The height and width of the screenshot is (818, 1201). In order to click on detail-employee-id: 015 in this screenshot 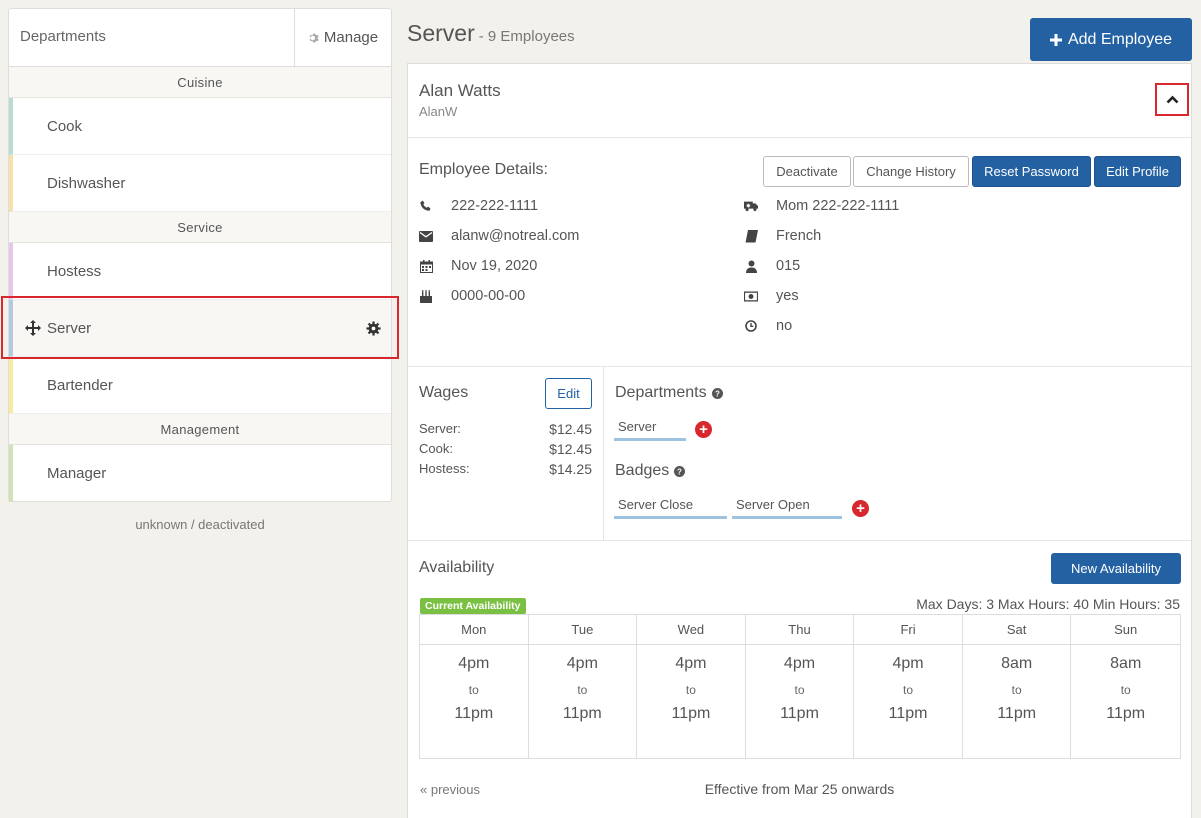, I will do `click(772, 266)`.